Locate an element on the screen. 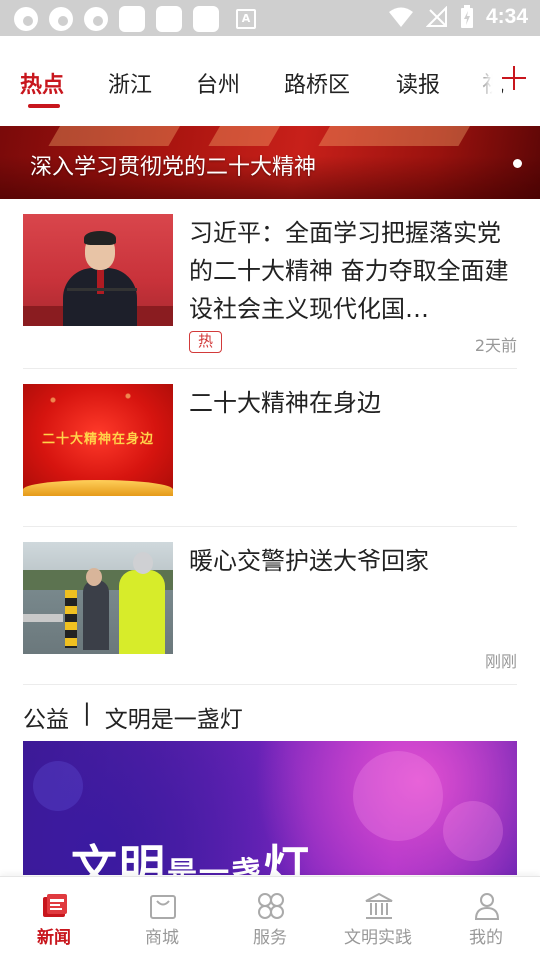 The height and width of the screenshot is (960, 540). nav-label: 我的 is located at coordinates (486, 938).